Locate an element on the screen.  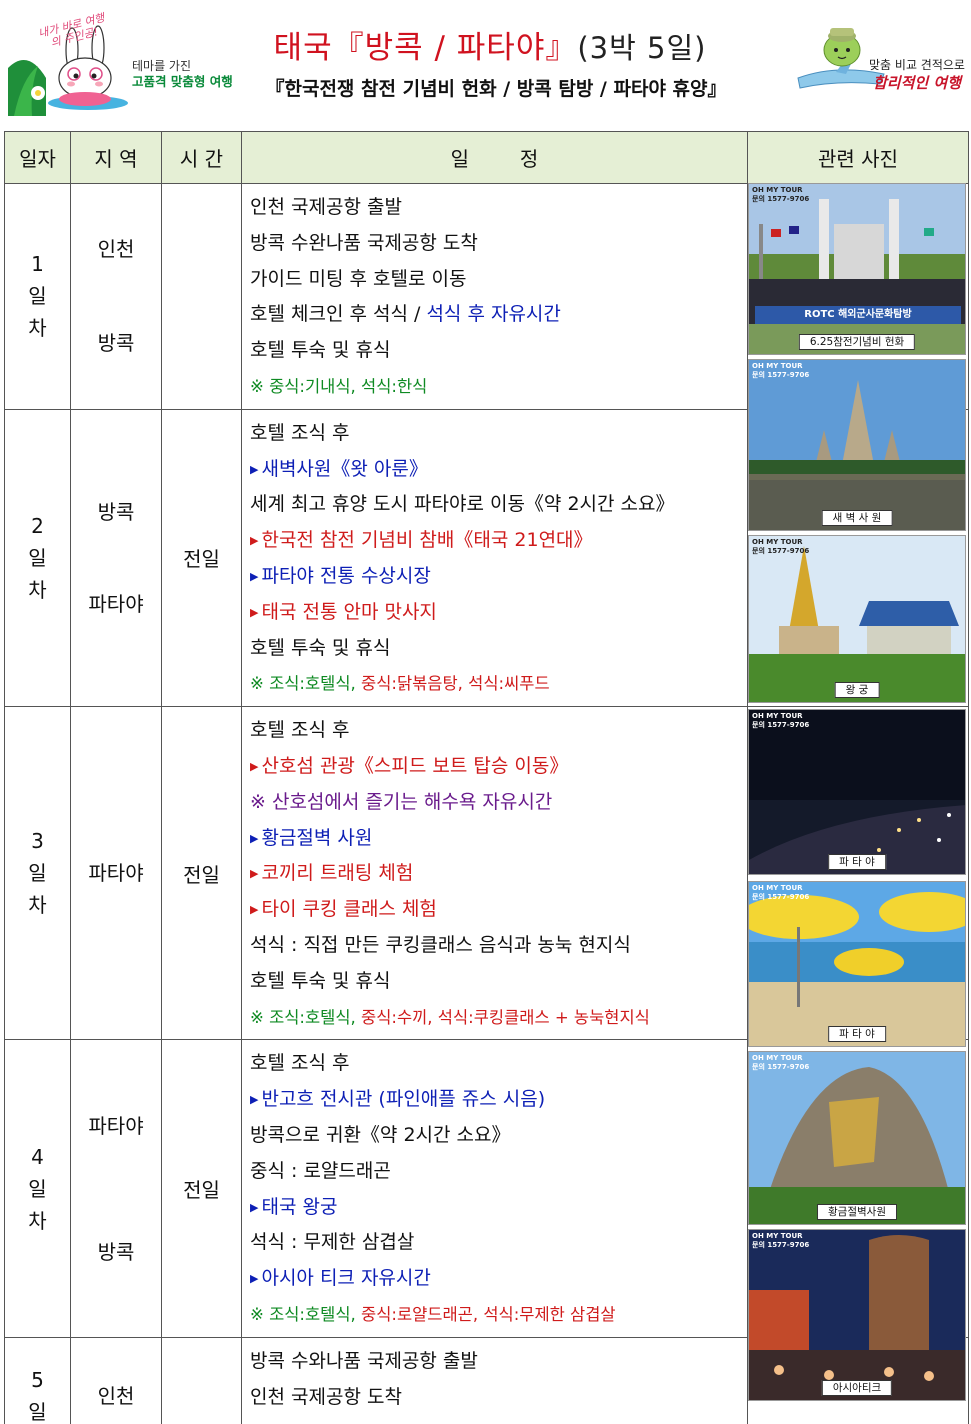
header-region: 지 역 is located at coordinates (116, 157).